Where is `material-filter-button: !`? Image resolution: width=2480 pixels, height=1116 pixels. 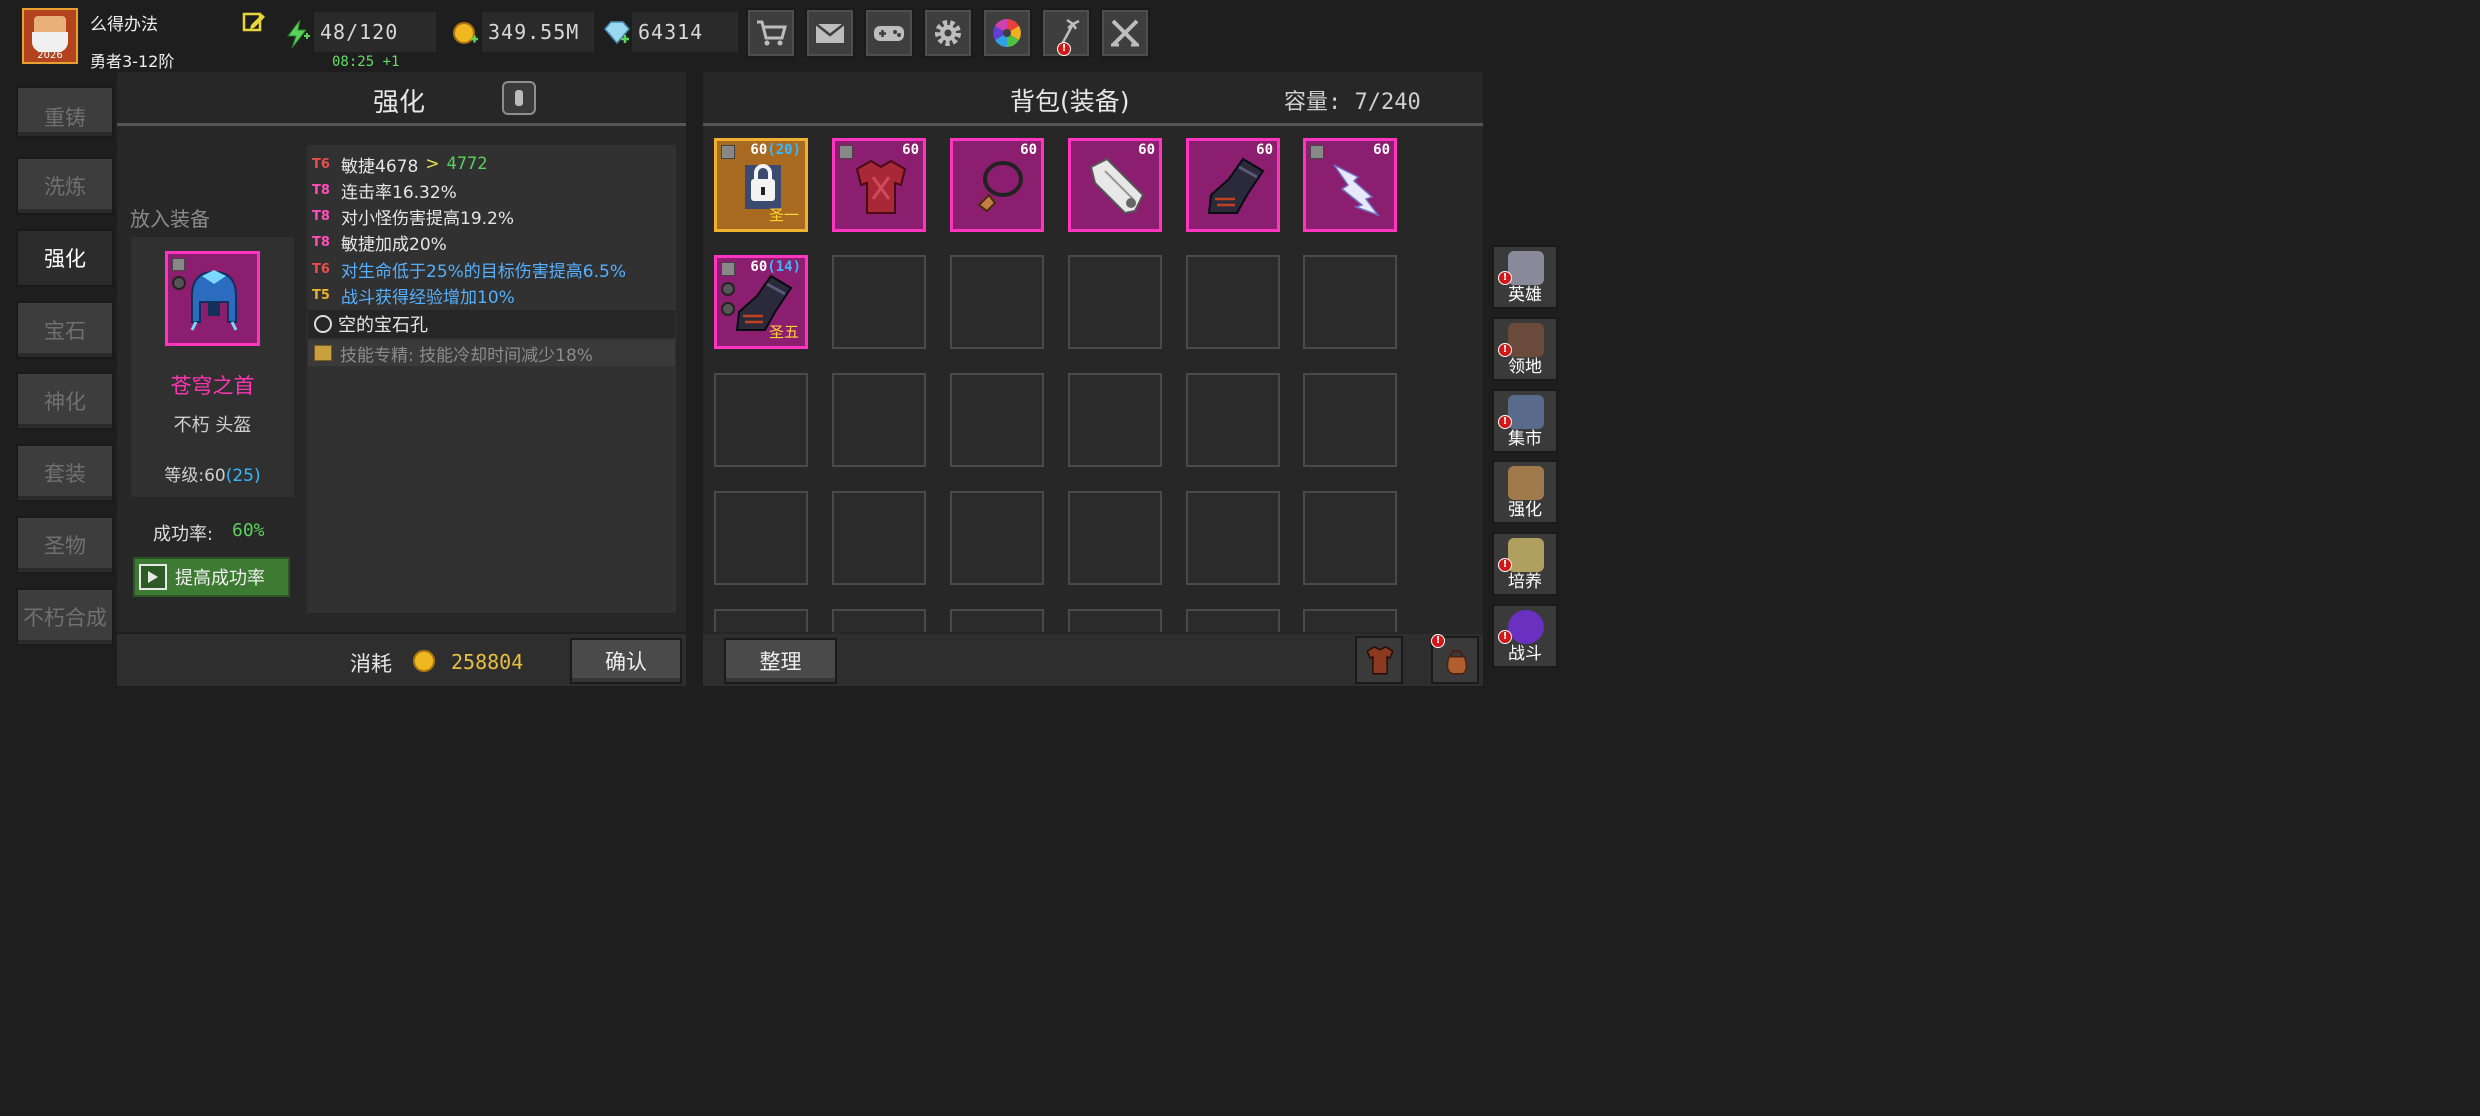
material-filter-button: ! is located at coordinates (1455, 659).